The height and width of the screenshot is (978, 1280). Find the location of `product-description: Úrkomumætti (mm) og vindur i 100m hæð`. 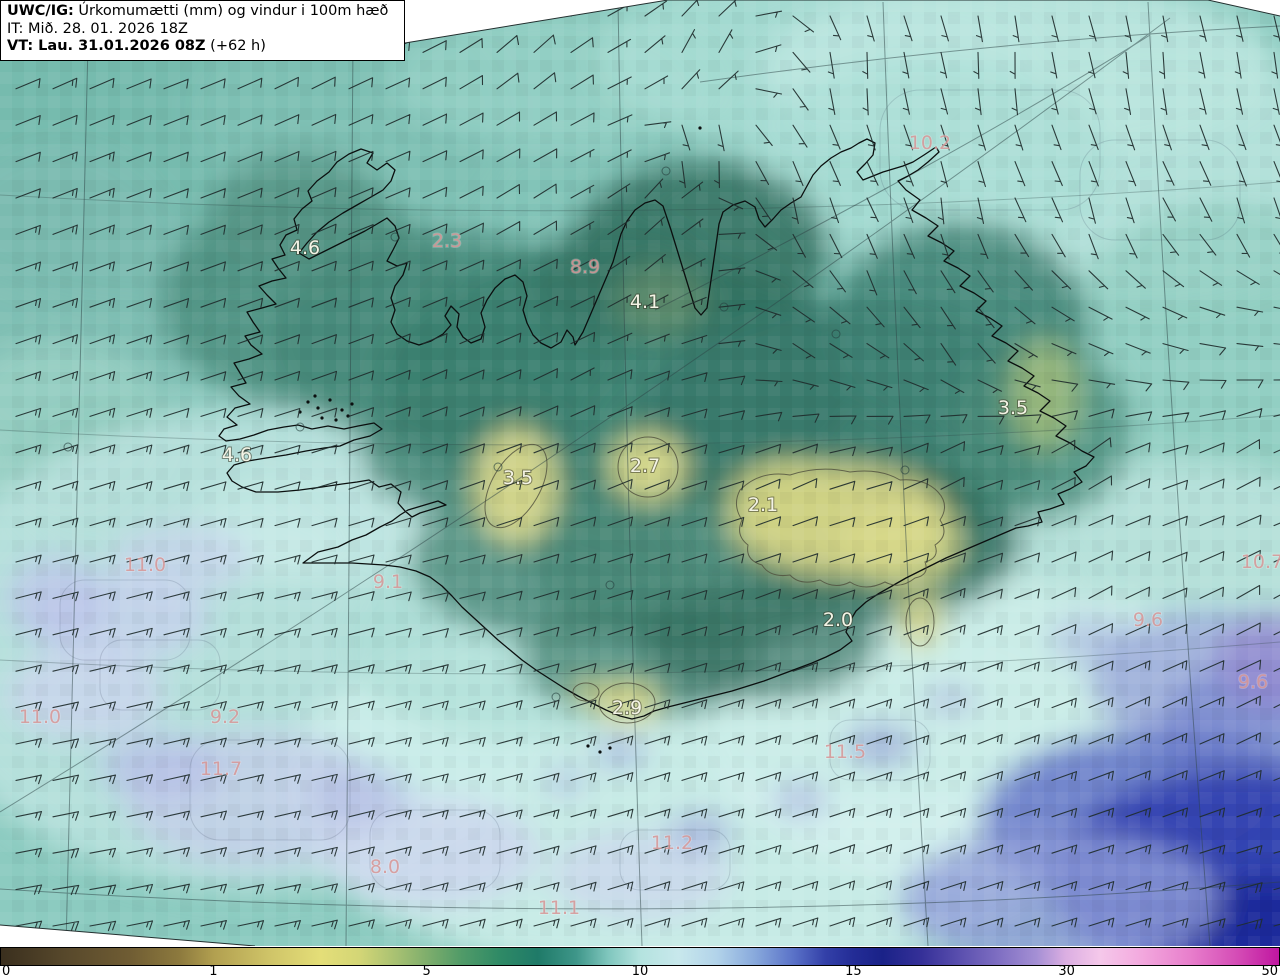

product-description: Úrkomumætti (mm) og vindur i 100m hæð is located at coordinates (231, 11).